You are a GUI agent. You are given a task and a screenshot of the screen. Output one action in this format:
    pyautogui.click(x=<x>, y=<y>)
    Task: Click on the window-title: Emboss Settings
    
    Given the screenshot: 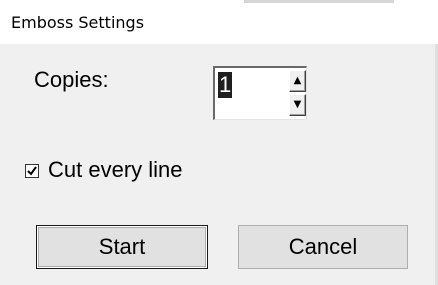 What is the action you would take?
    pyautogui.click(x=78, y=22)
    